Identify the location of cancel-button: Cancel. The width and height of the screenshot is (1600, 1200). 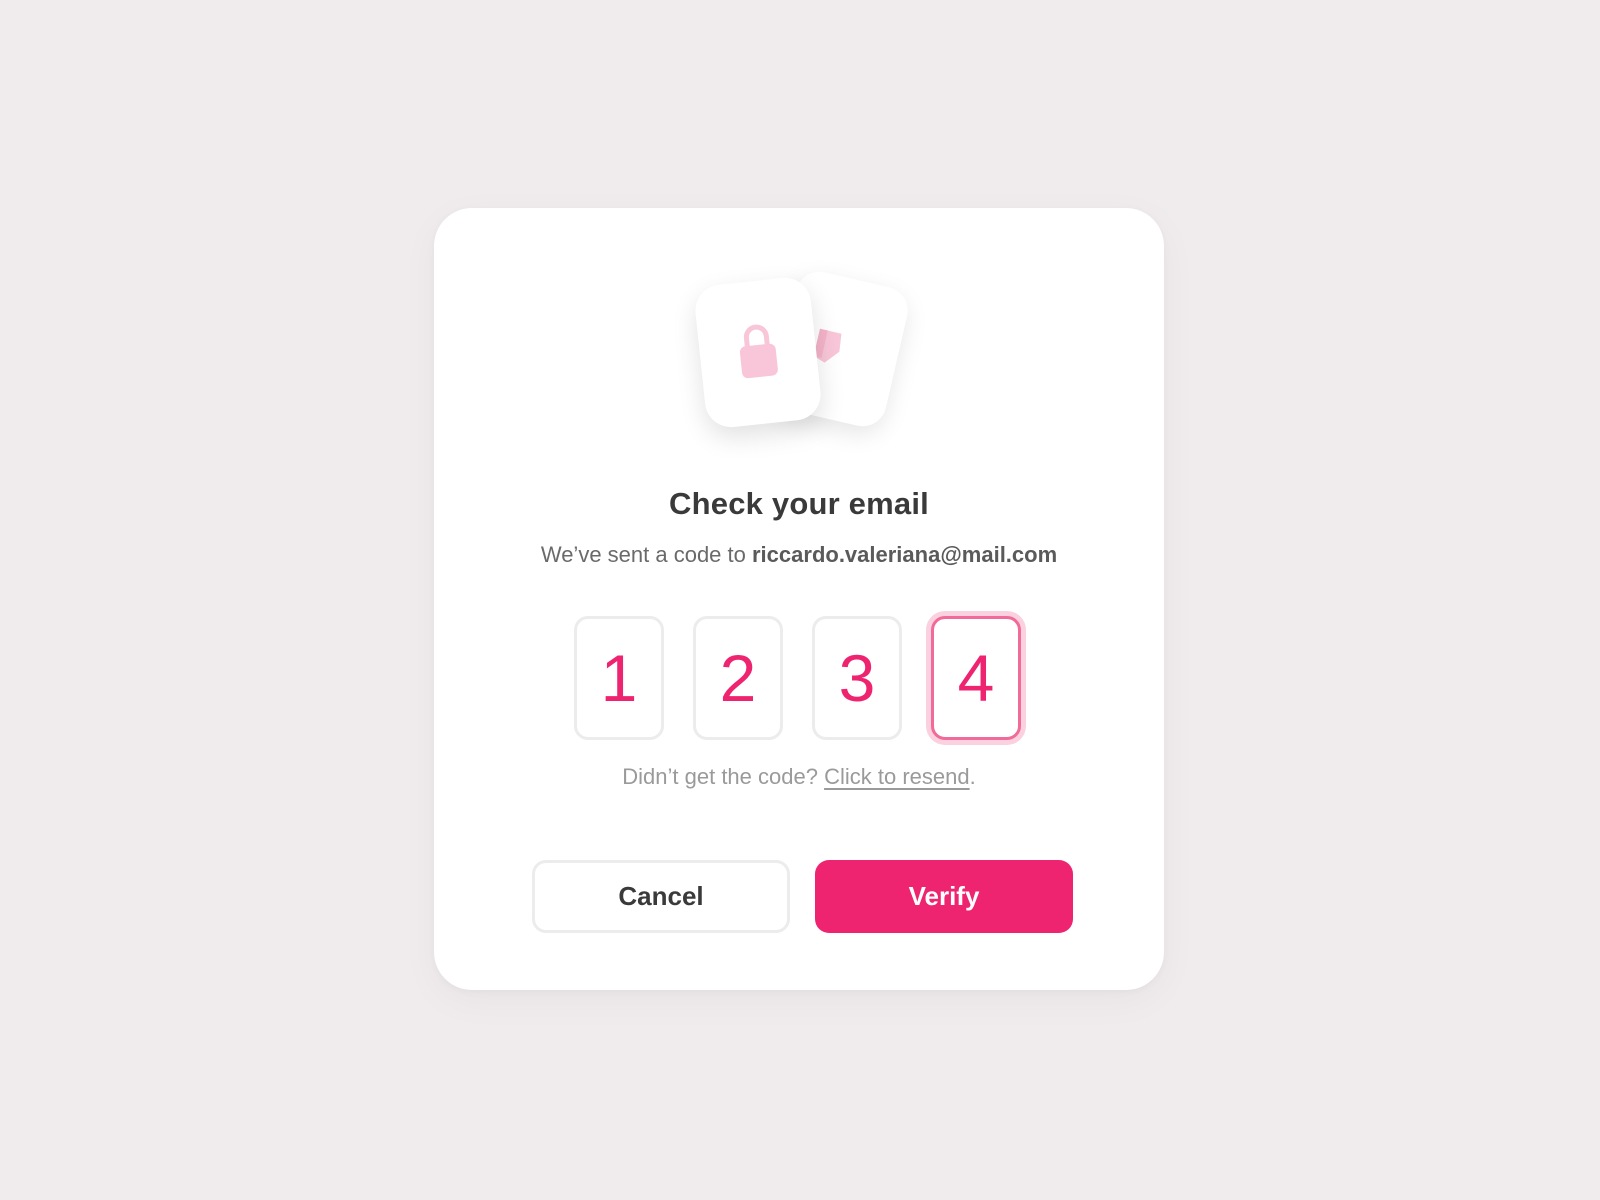
(661, 896).